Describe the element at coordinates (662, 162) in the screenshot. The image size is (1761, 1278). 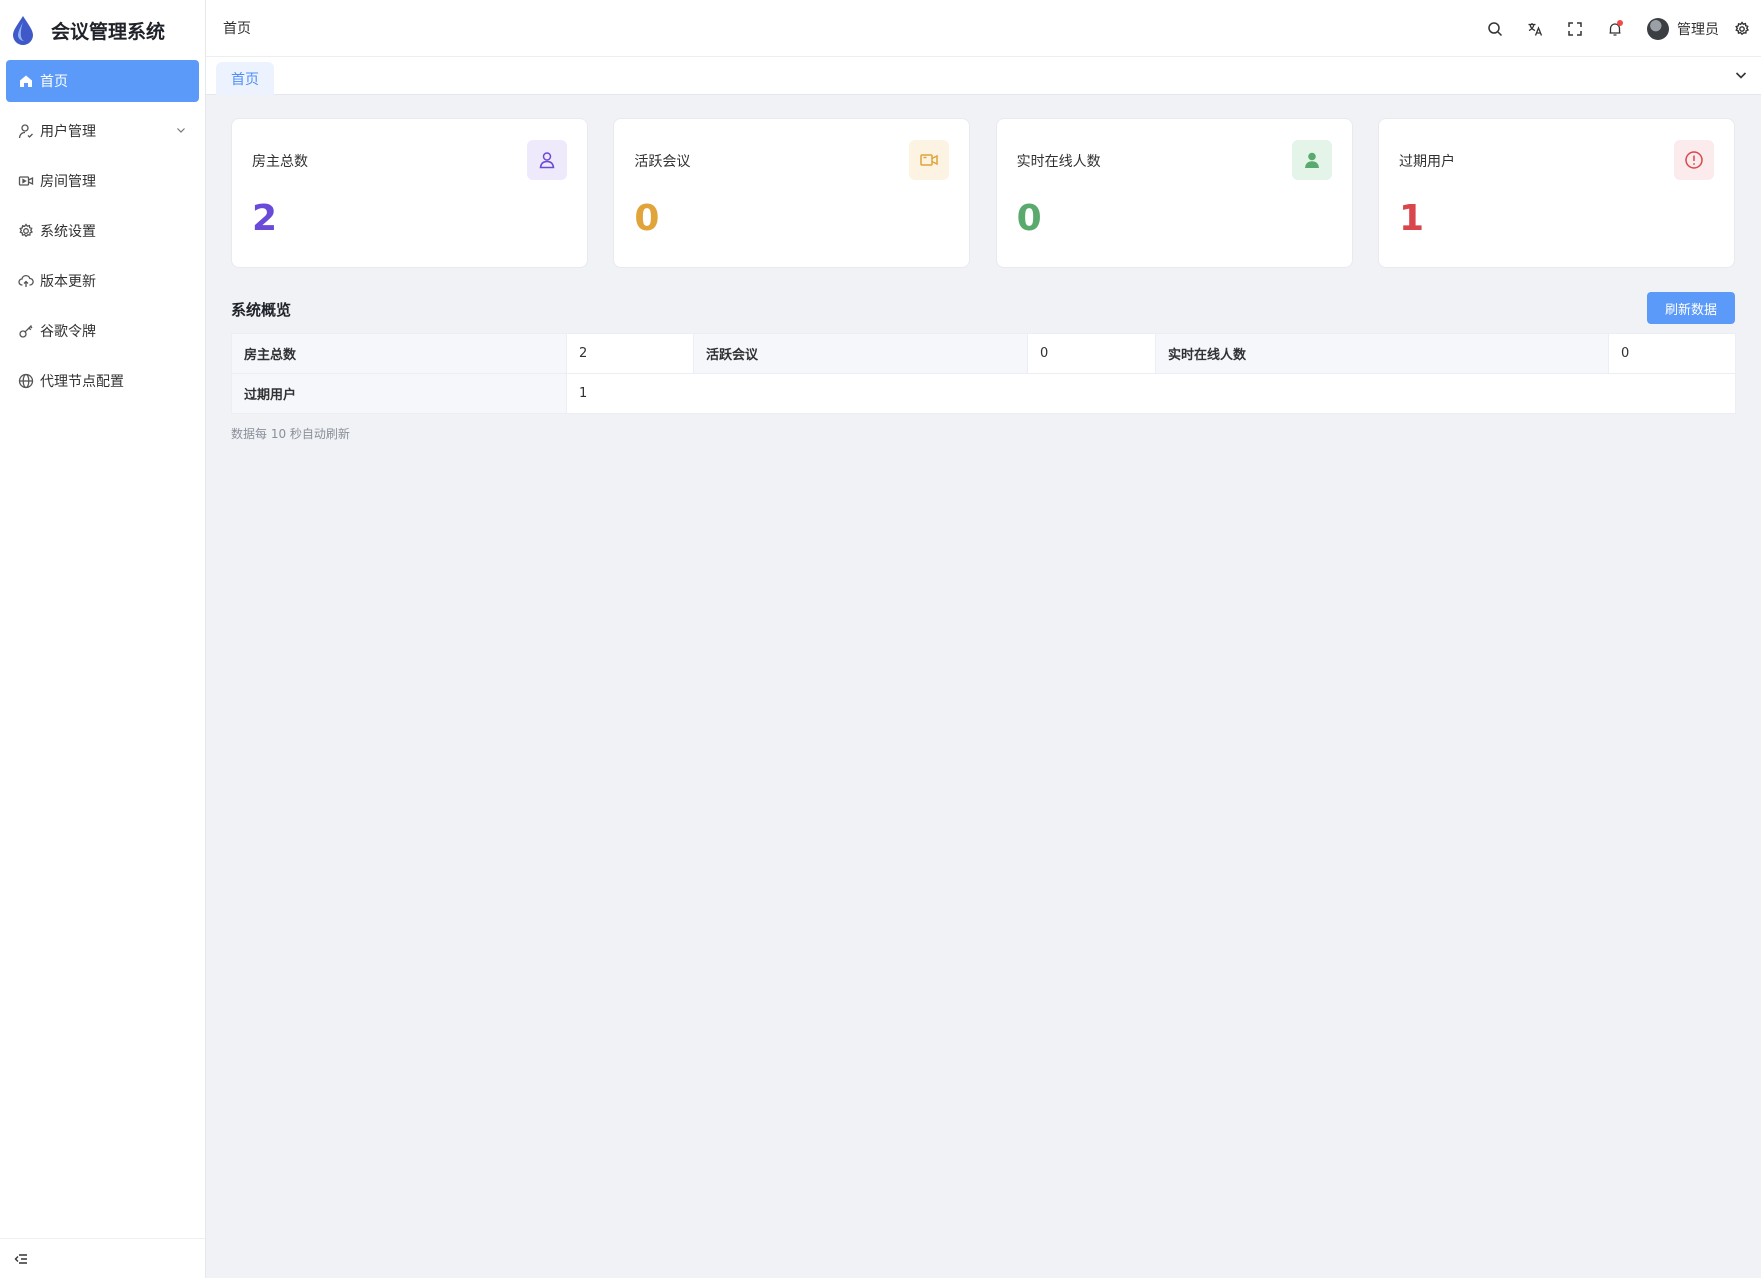
I see `stat-label: 活跃会议` at that location.